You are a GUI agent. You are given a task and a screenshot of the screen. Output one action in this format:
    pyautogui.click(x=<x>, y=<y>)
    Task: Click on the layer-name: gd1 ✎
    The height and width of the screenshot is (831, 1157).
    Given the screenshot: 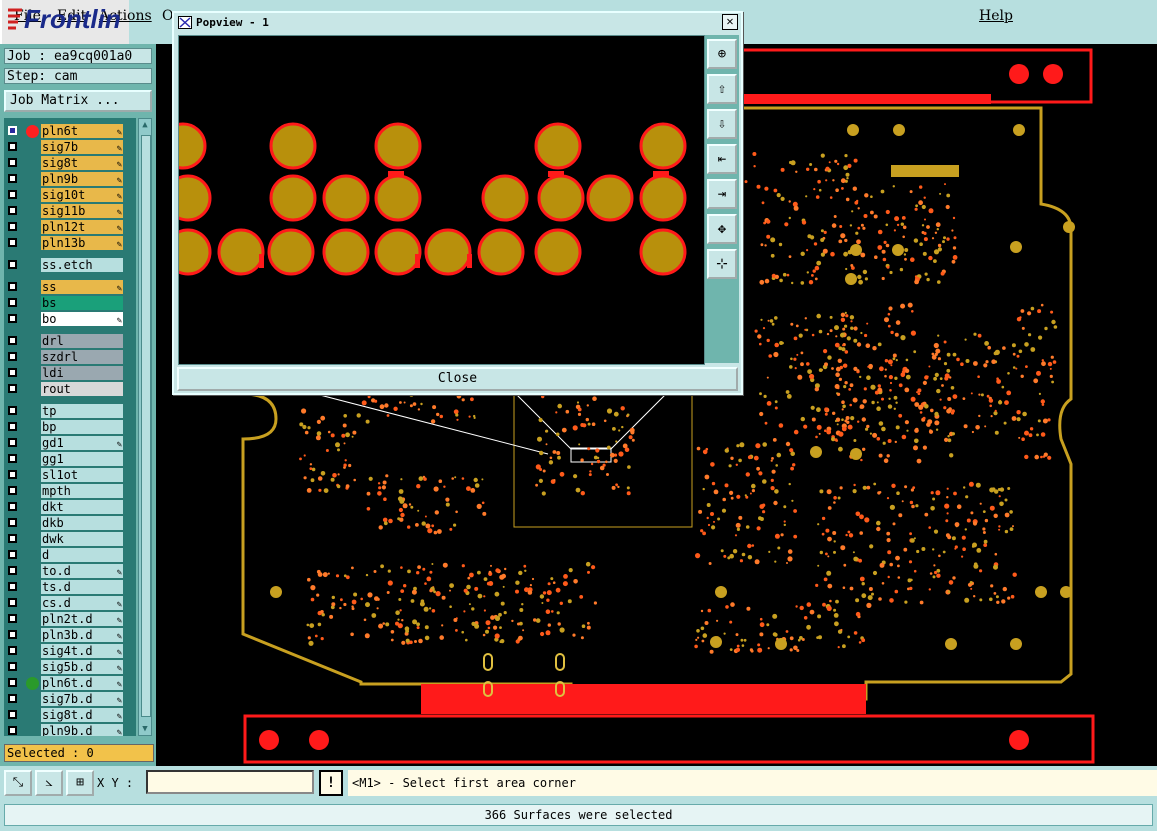 What is the action you would take?
    pyautogui.click(x=82, y=443)
    